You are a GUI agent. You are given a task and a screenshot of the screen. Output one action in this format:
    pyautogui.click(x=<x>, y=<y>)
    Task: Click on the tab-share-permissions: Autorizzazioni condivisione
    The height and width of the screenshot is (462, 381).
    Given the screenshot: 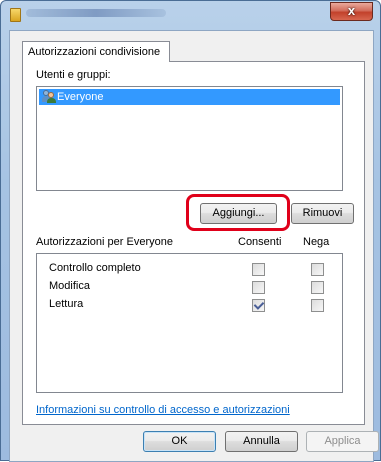 What is the action you would take?
    pyautogui.click(x=96, y=51)
    